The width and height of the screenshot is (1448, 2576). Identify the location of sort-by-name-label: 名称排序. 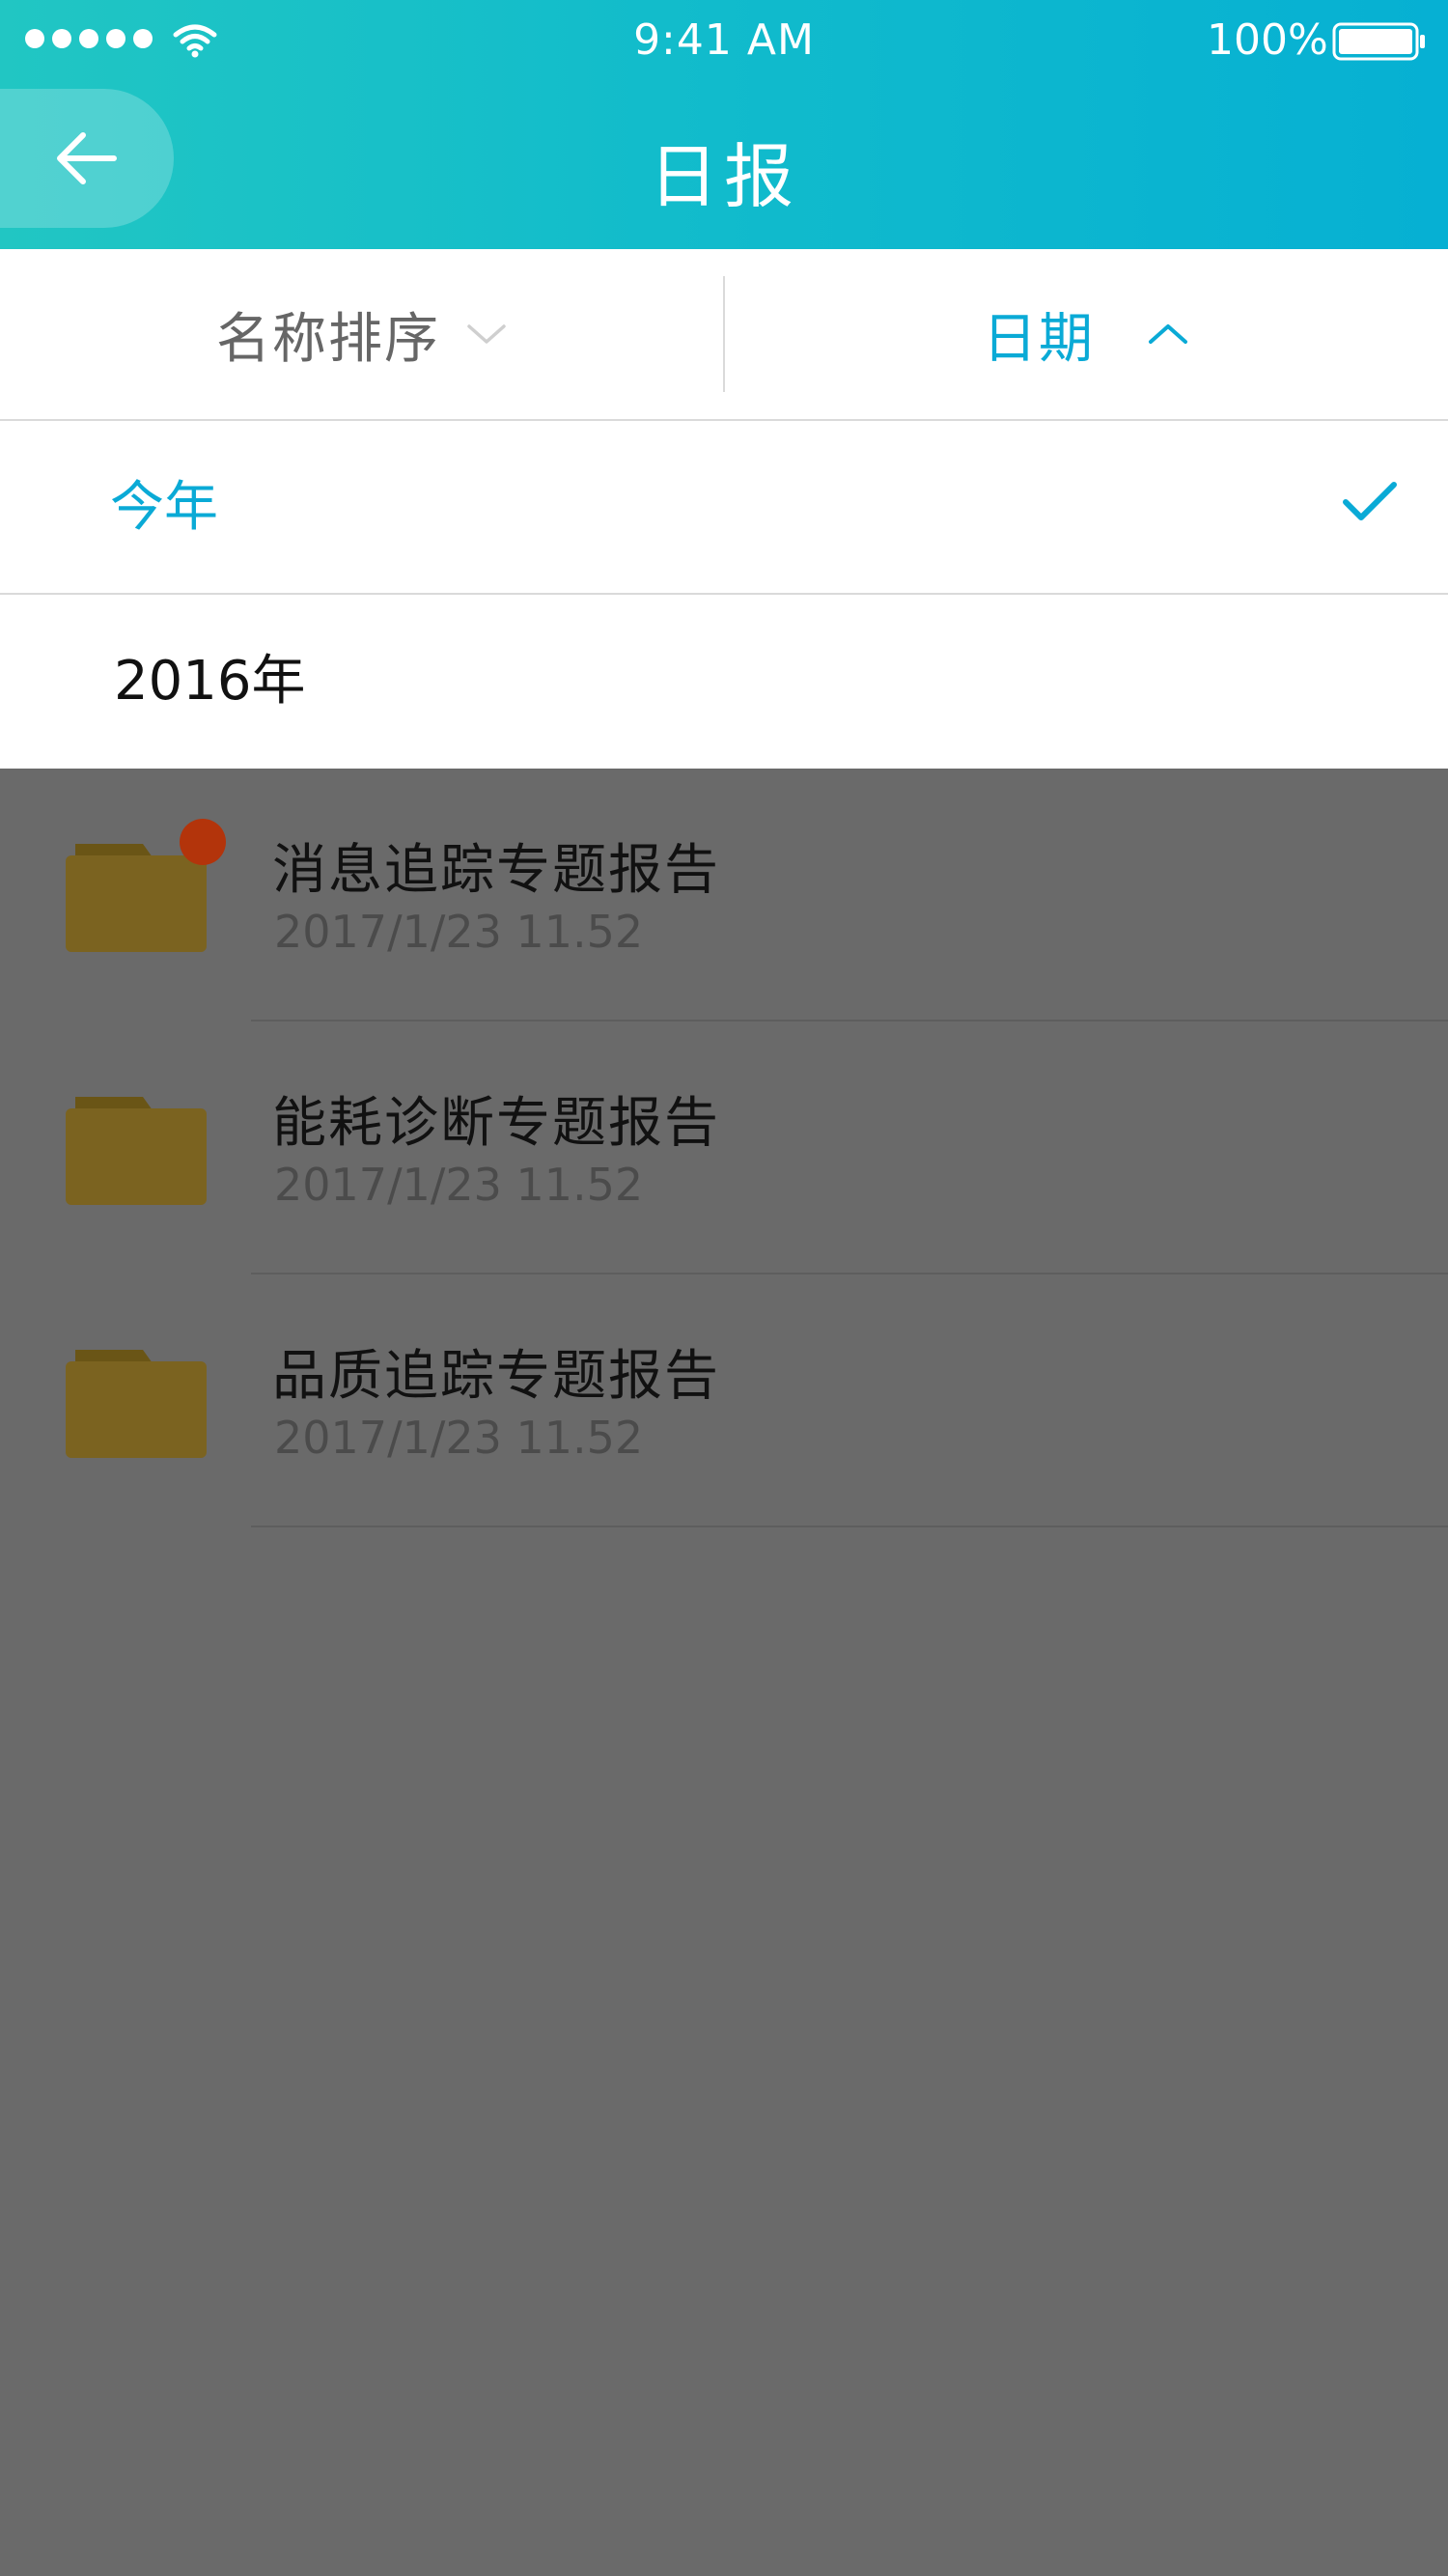
(328, 339).